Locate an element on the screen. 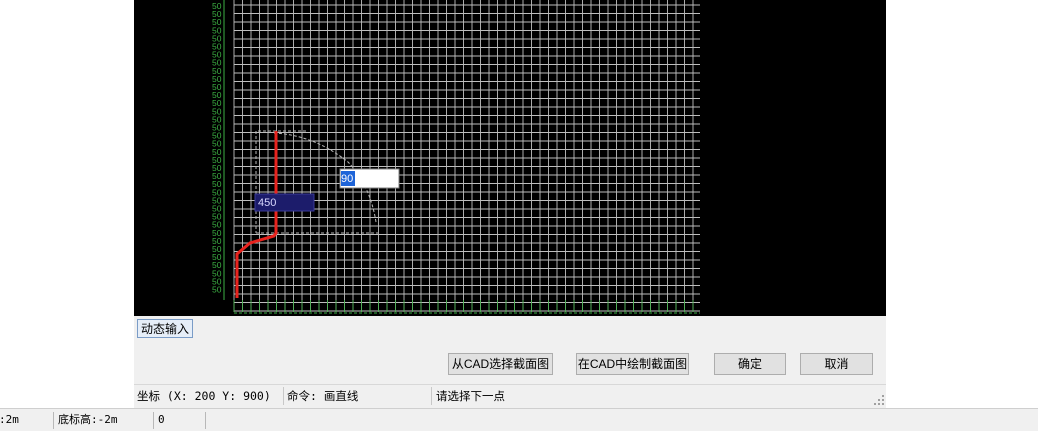  dynamic-input-toggle: 动态输入 is located at coordinates (165, 328).